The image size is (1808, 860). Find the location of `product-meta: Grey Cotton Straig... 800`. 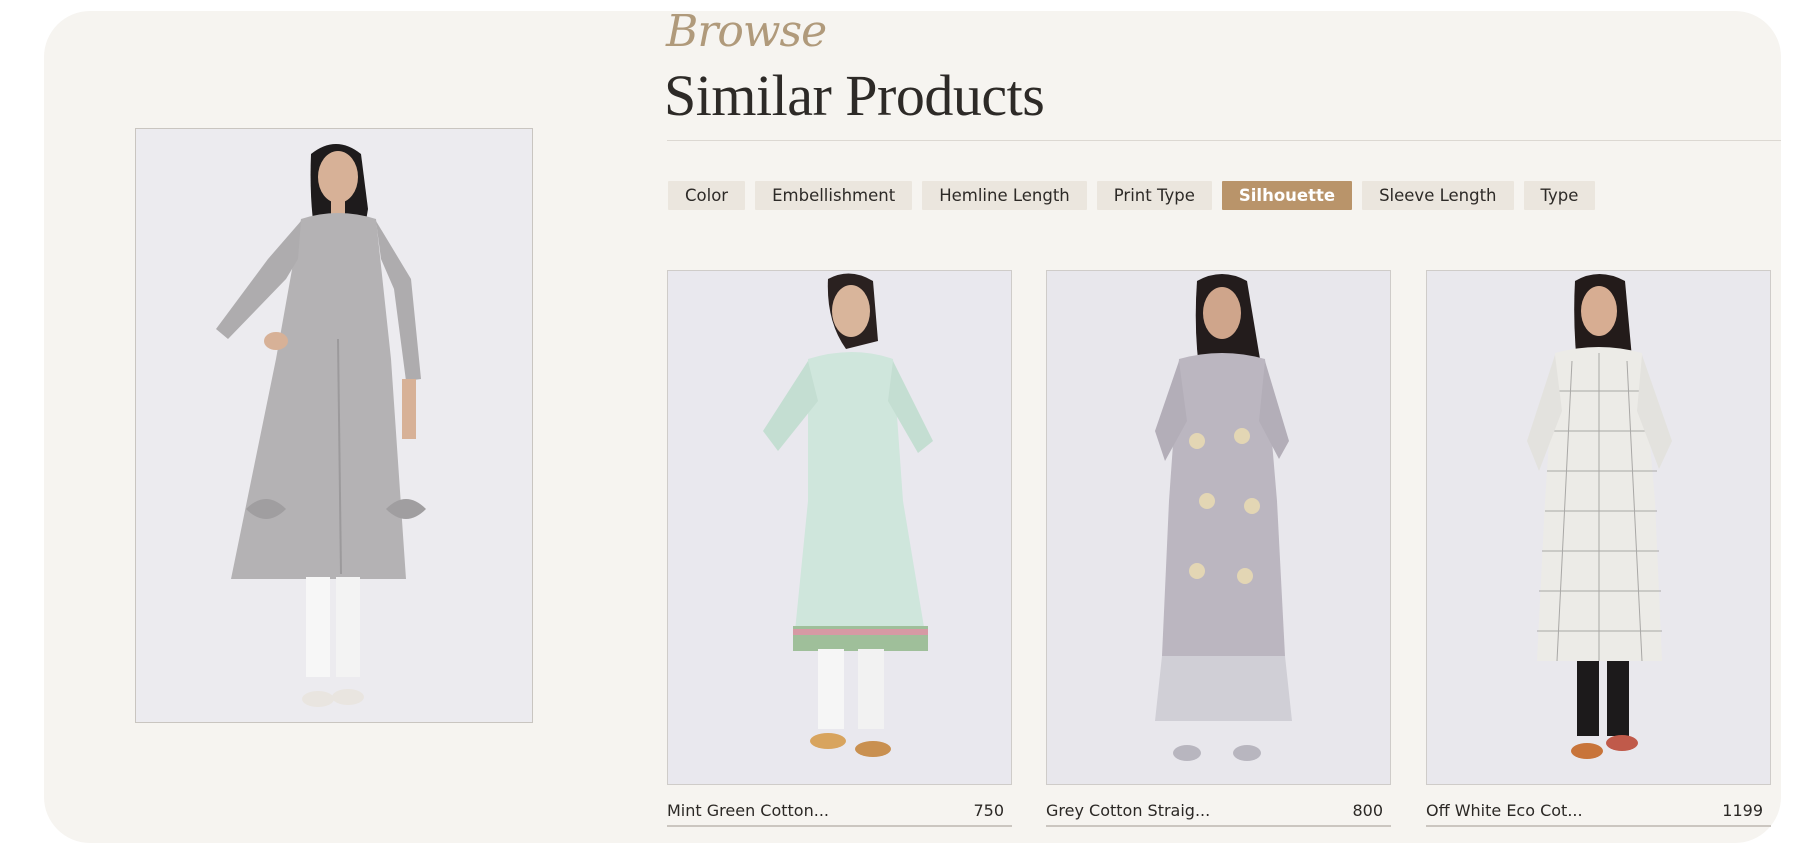

product-meta: Grey Cotton Straig... 800 is located at coordinates (1218, 811).